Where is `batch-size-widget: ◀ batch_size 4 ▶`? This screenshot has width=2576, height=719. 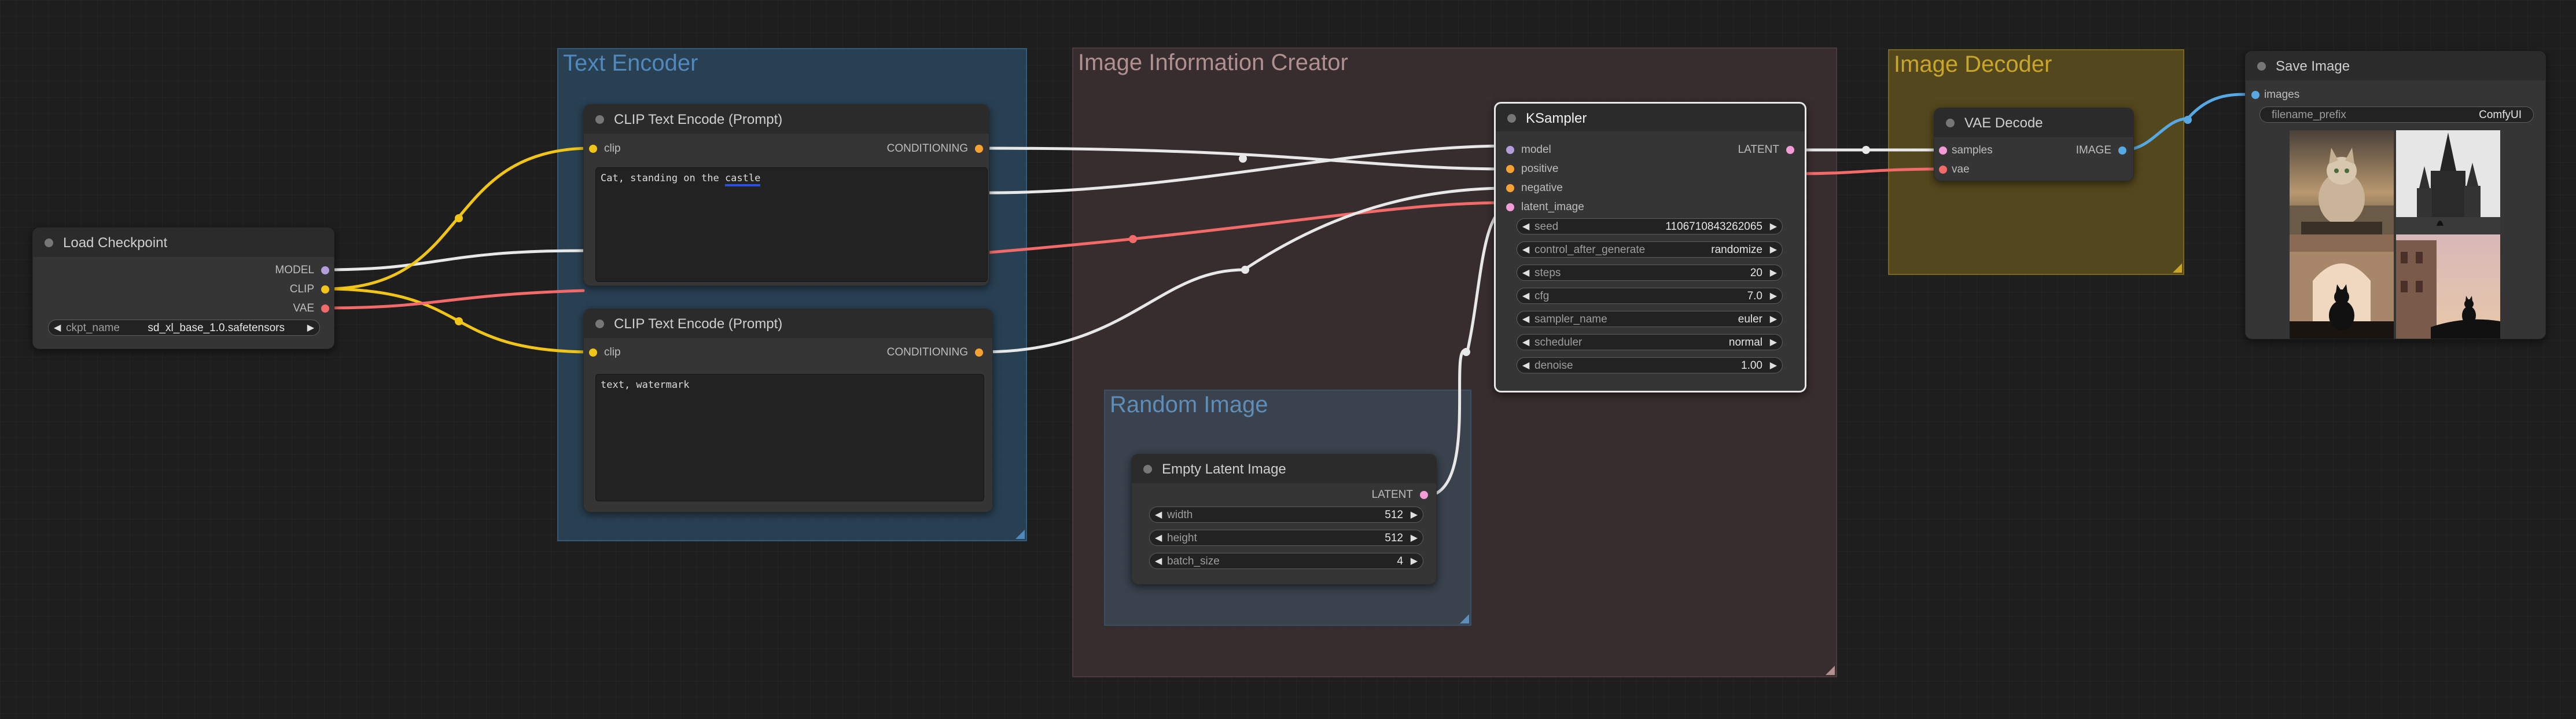
batch-size-widget: ◀ batch_size 4 ▶ is located at coordinates (1286, 561).